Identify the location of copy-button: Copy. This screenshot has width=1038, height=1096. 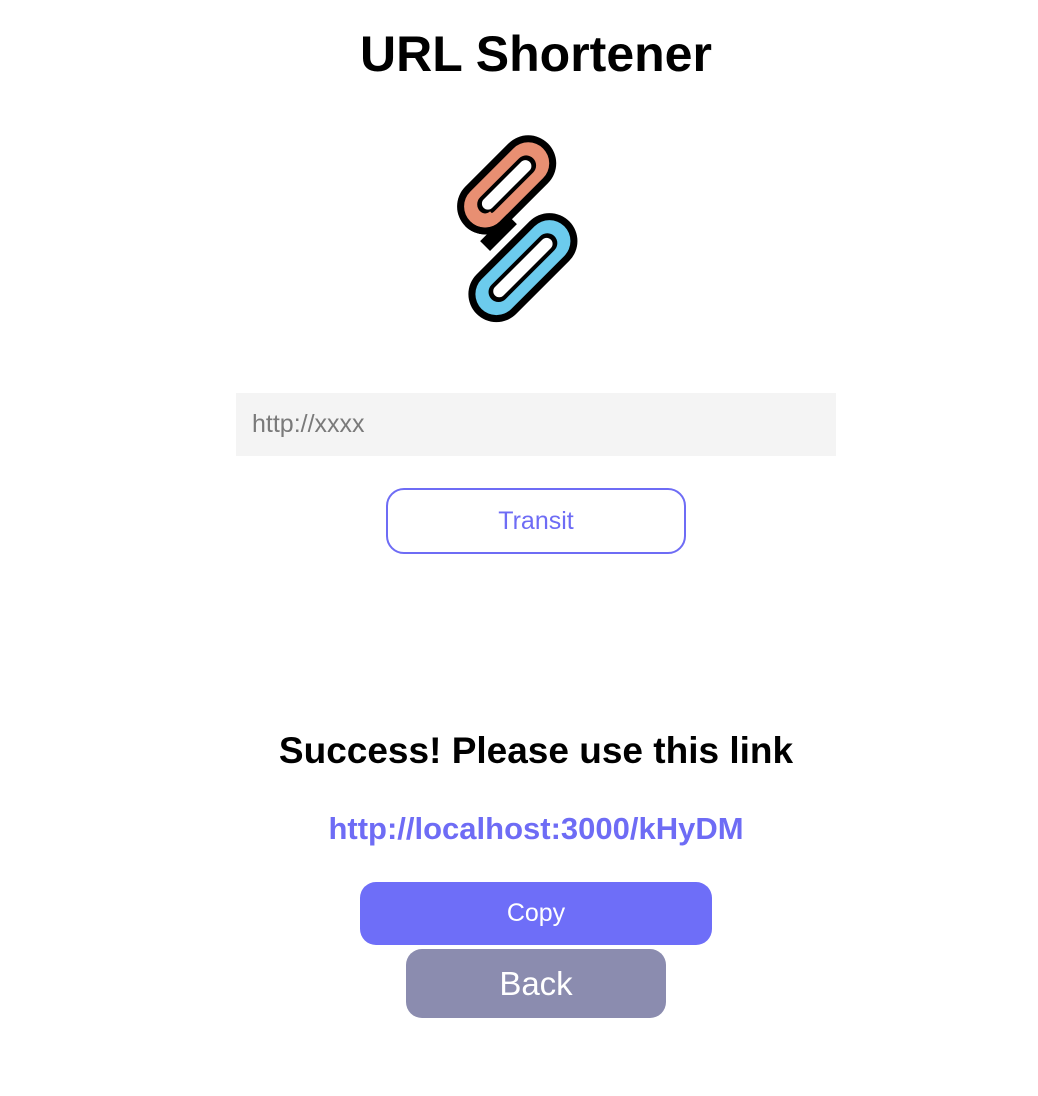
(536, 913).